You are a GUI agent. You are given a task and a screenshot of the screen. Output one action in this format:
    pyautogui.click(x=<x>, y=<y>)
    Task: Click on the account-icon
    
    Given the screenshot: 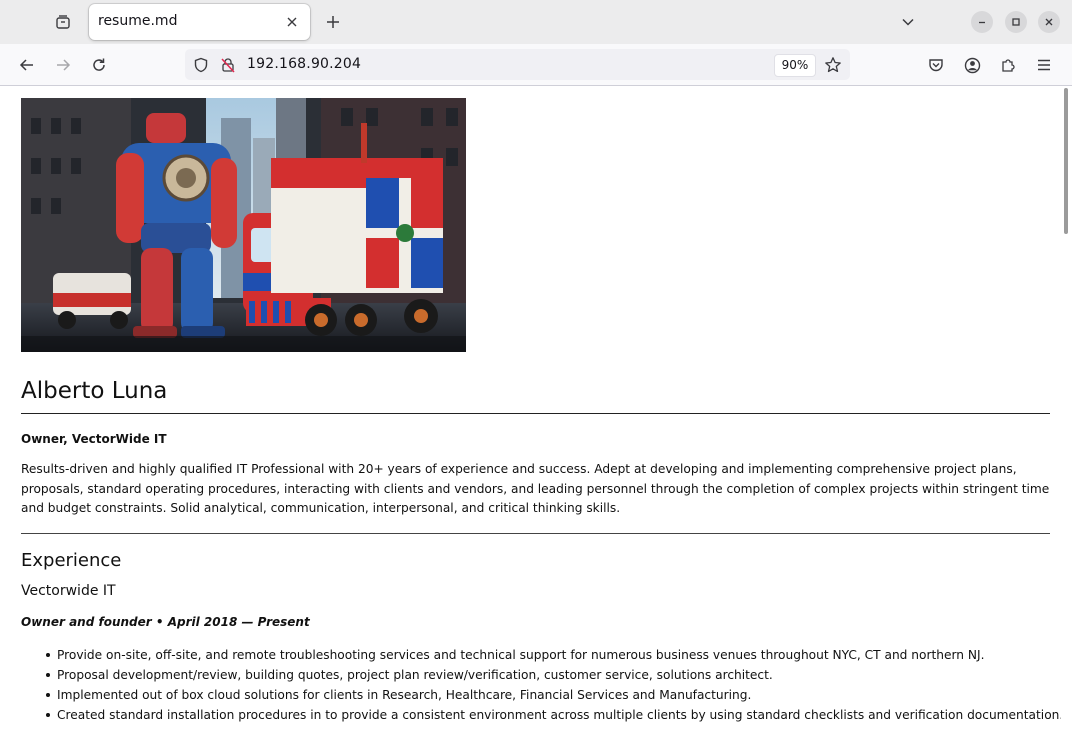 What is the action you would take?
    pyautogui.click(x=972, y=65)
    